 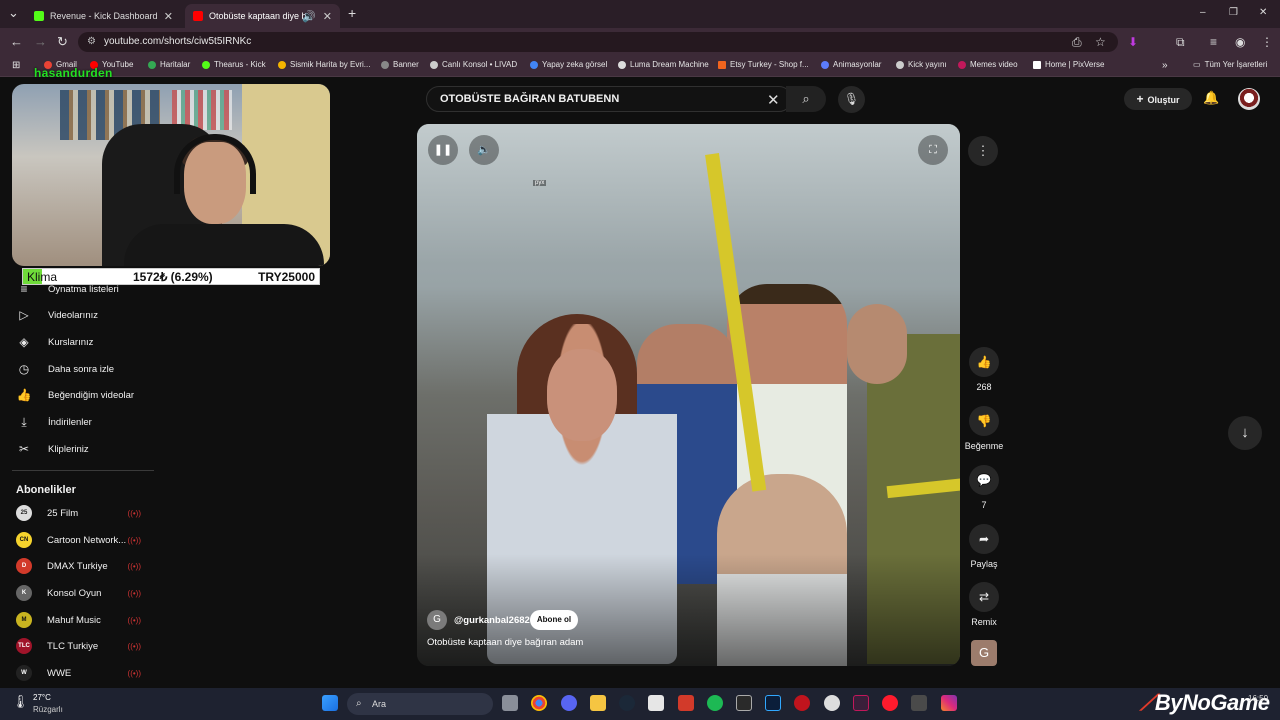 I want to click on like-button: 👍, so click(x=984, y=362).